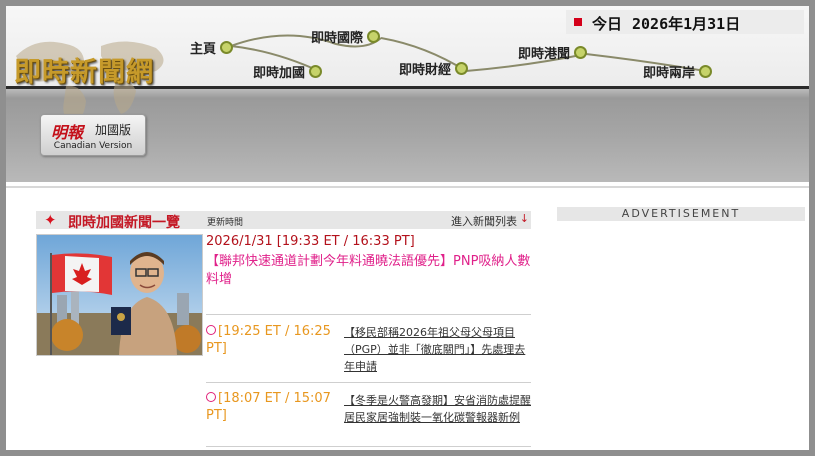 The height and width of the screenshot is (456, 815). Describe the element at coordinates (225, 223) in the screenshot. I see `updated-time-label: 更新時間` at that location.